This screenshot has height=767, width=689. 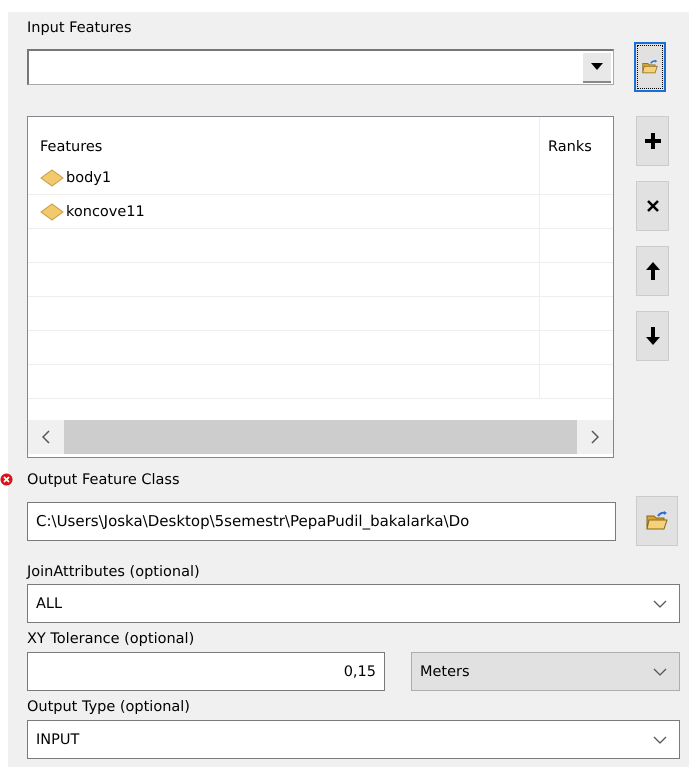 What do you see at coordinates (79, 28) in the screenshot?
I see `field-label: Input Features` at bounding box center [79, 28].